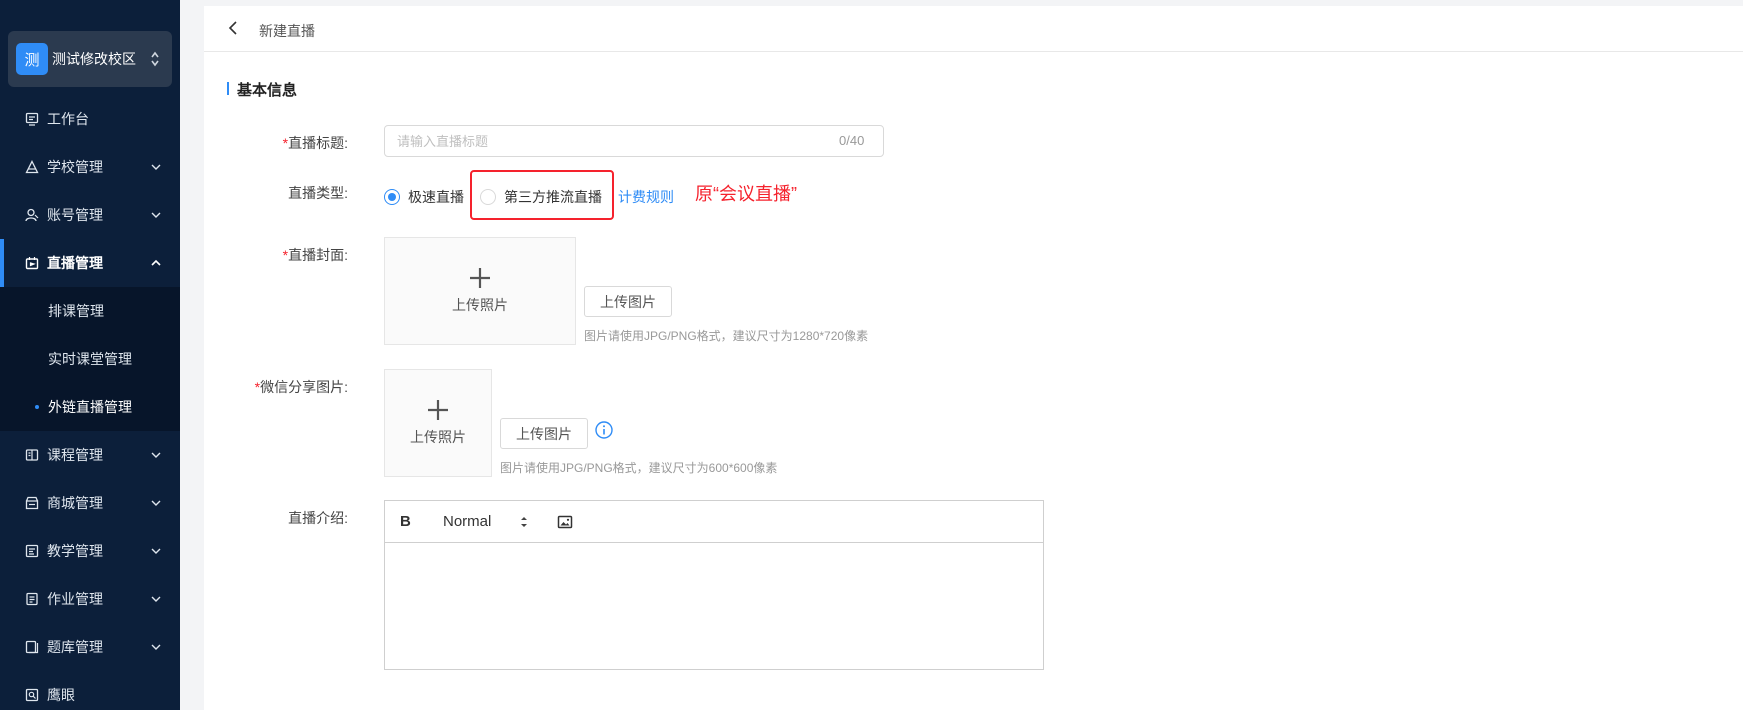  What do you see at coordinates (32, 695) in the screenshot?
I see `eagle-eye-icon` at bounding box center [32, 695].